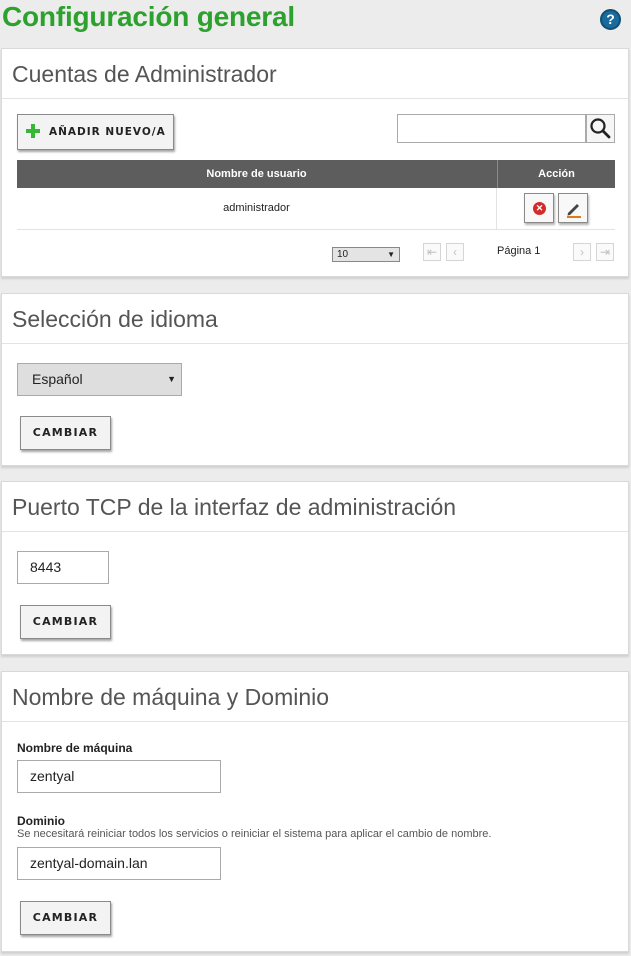 This screenshot has height=956, width=631. I want to click on table-header: Nombre de usuario Acción, so click(316, 174).